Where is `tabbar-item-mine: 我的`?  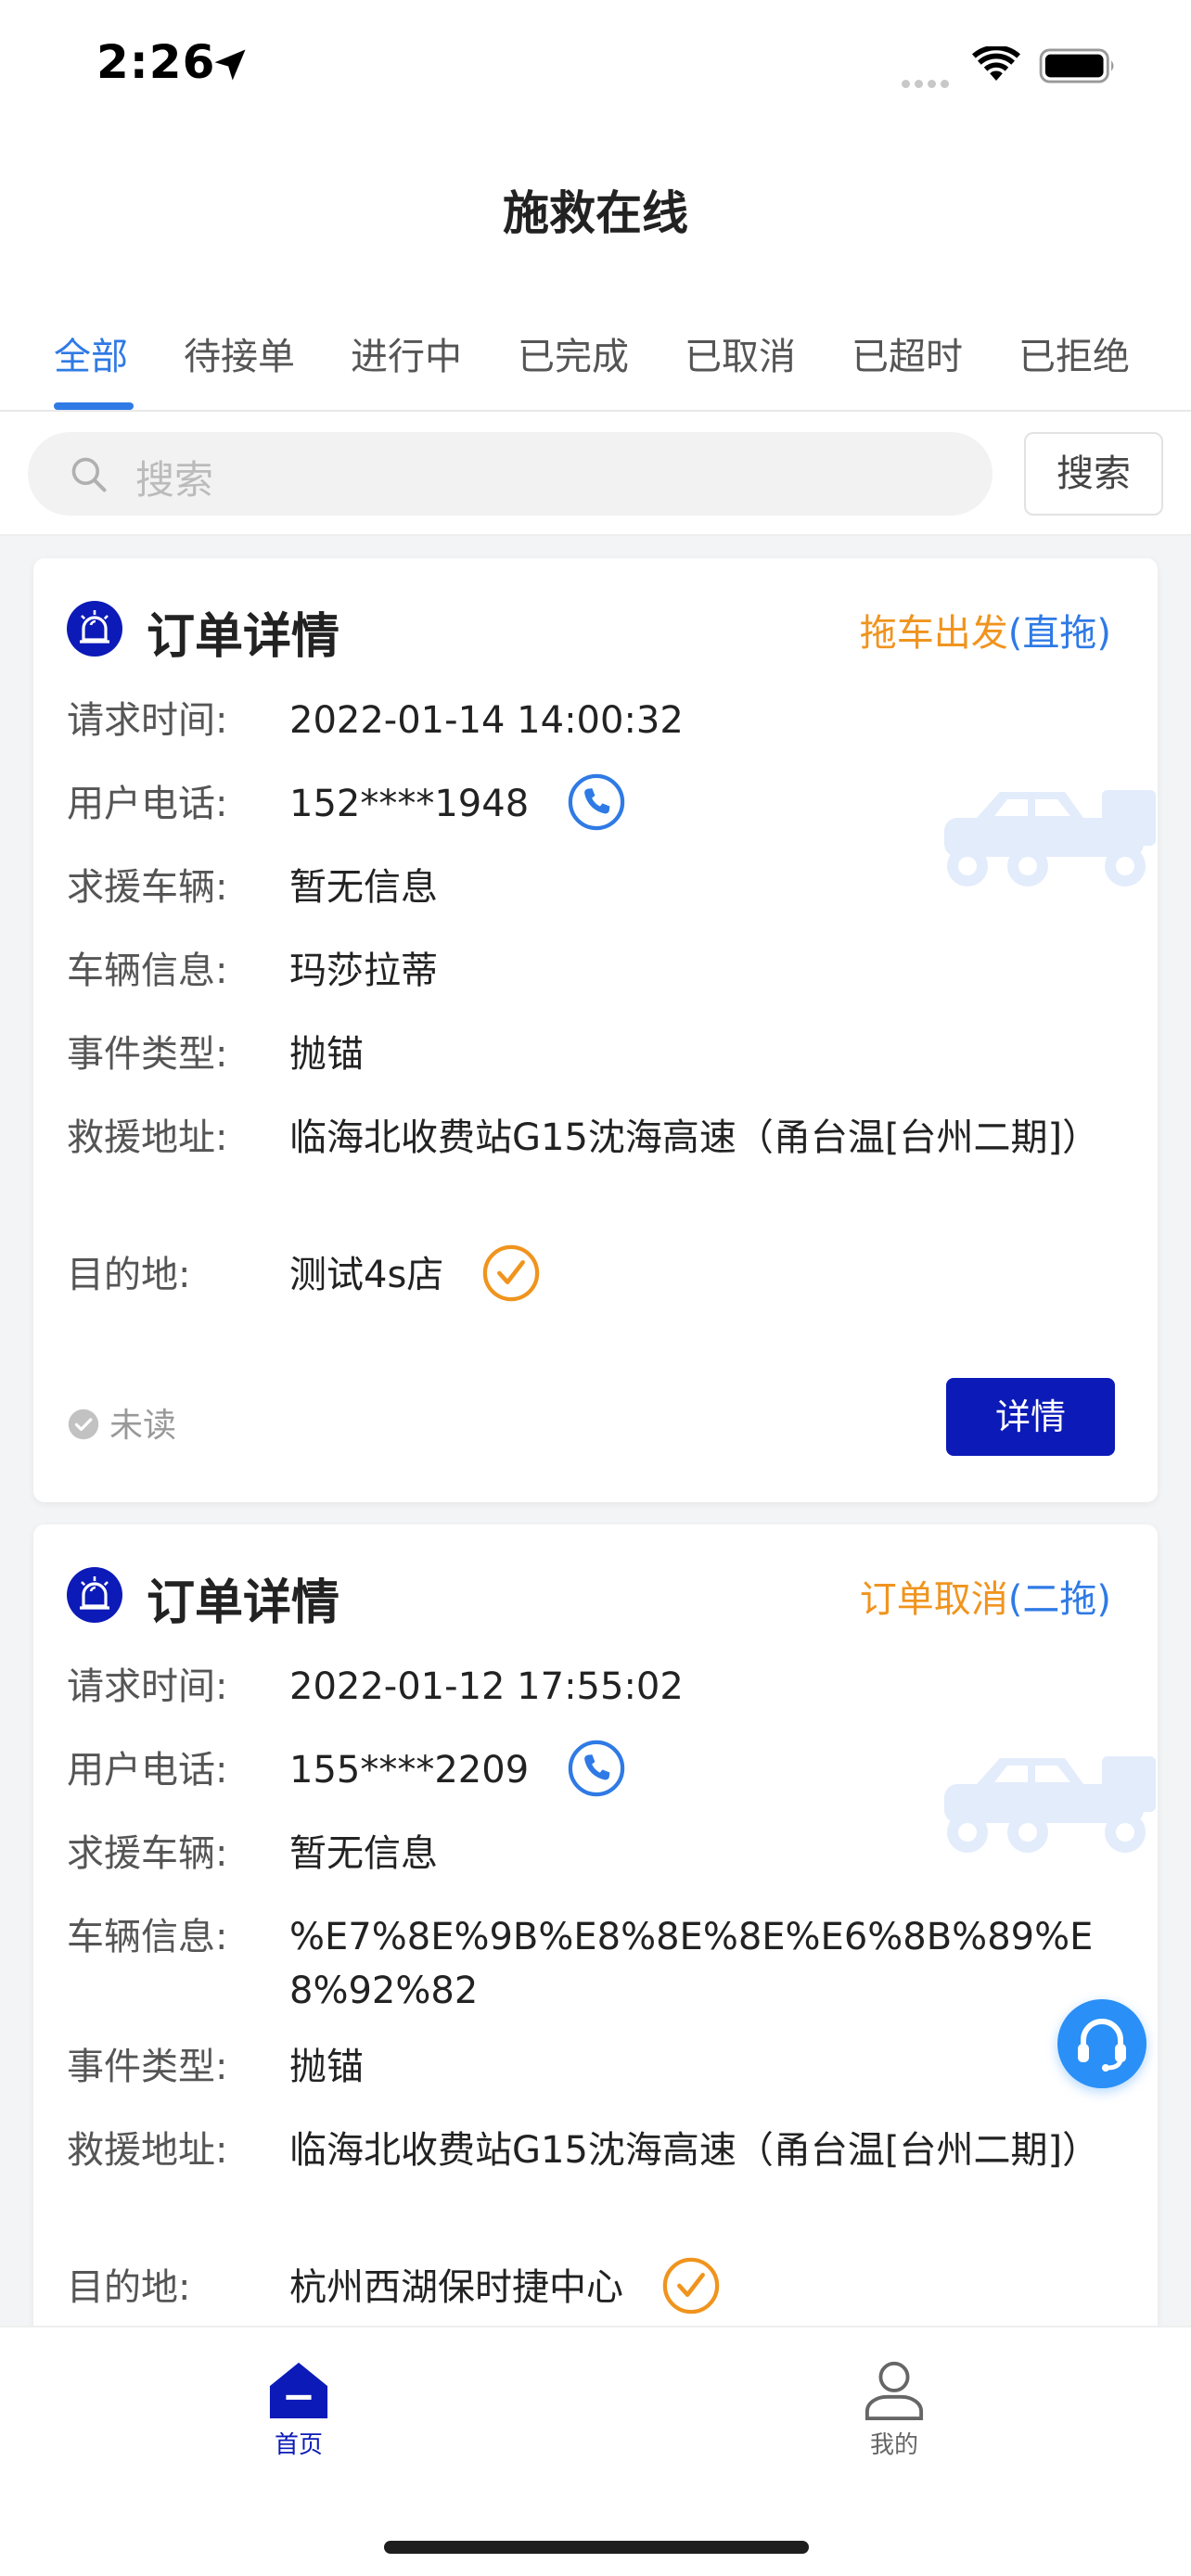 tabbar-item-mine: 我的 is located at coordinates (894, 2409).